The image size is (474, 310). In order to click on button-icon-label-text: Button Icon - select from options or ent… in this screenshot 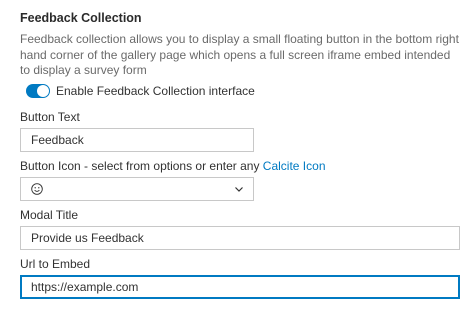, I will do `click(141, 166)`.